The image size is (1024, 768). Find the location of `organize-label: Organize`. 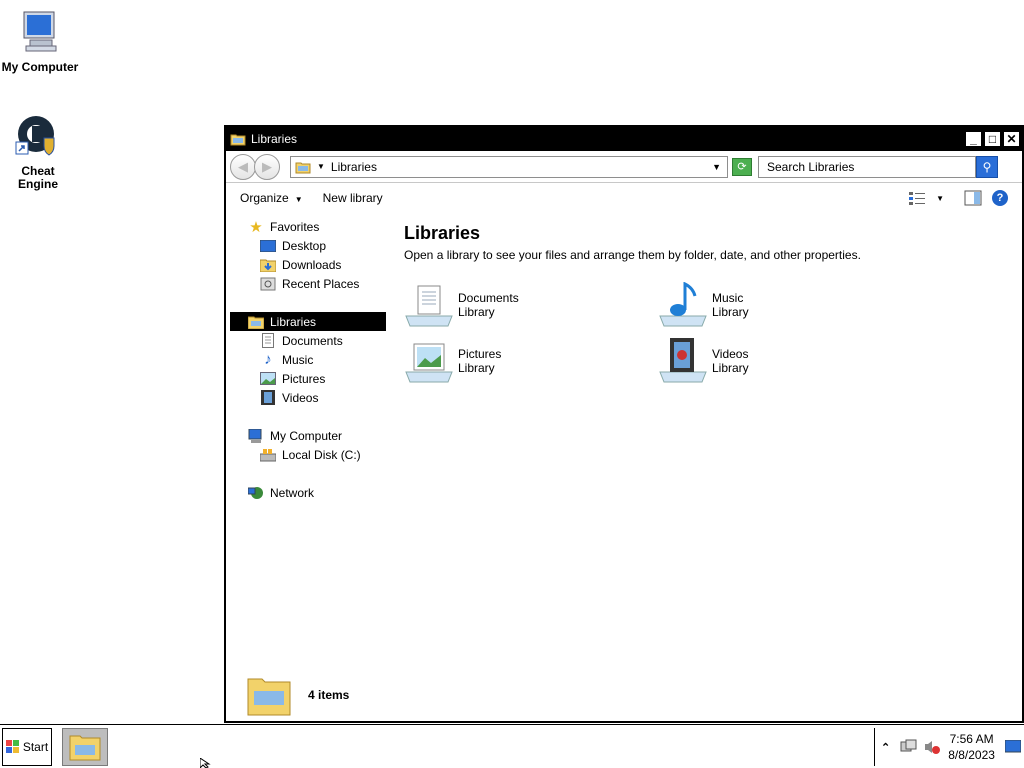

organize-label: Organize is located at coordinates (264, 198).